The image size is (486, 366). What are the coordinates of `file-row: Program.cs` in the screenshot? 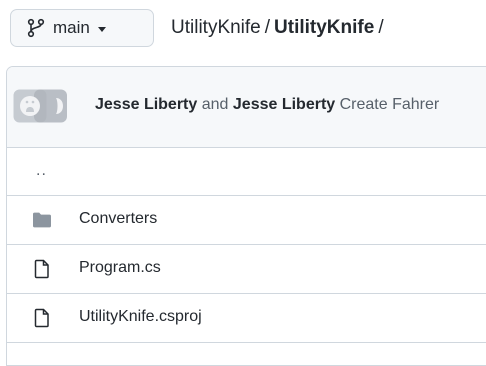 It's located at (246, 269).